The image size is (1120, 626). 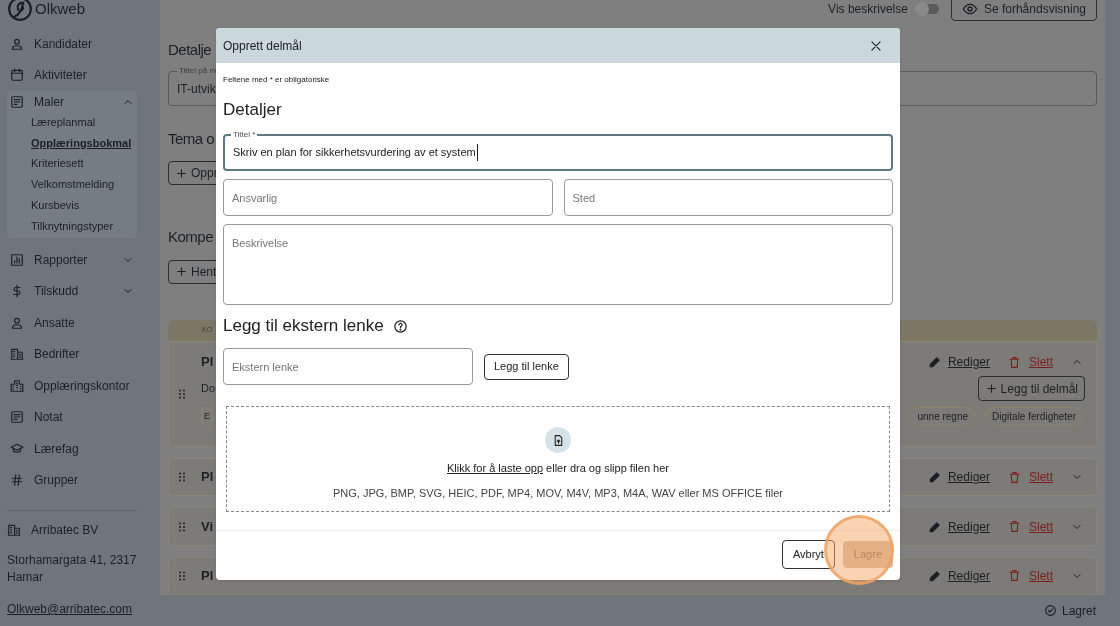 What do you see at coordinates (17, 480) in the screenshot?
I see `hash-icon` at bounding box center [17, 480].